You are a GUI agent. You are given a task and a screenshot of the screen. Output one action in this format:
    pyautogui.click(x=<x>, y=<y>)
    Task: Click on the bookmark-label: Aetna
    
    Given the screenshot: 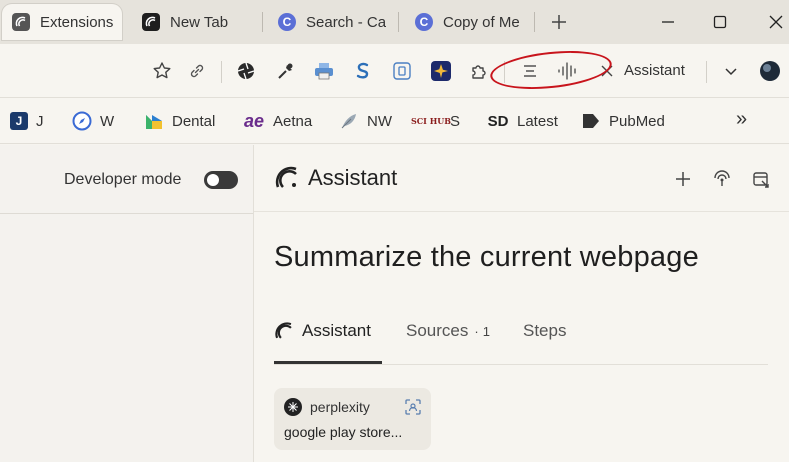 What is the action you would take?
    pyautogui.click(x=293, y=121)
    